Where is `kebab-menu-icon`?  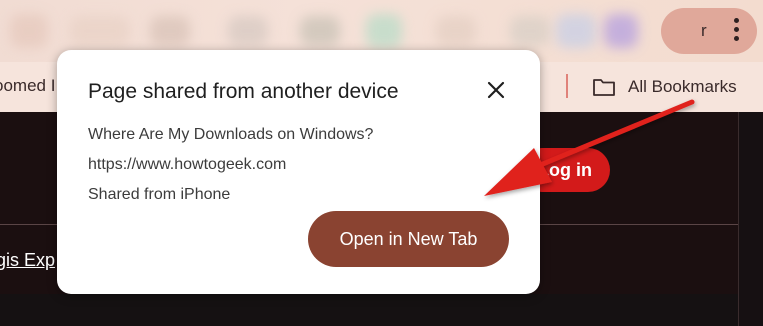
kebab-menu-icon is located at coordinates (737, 30).